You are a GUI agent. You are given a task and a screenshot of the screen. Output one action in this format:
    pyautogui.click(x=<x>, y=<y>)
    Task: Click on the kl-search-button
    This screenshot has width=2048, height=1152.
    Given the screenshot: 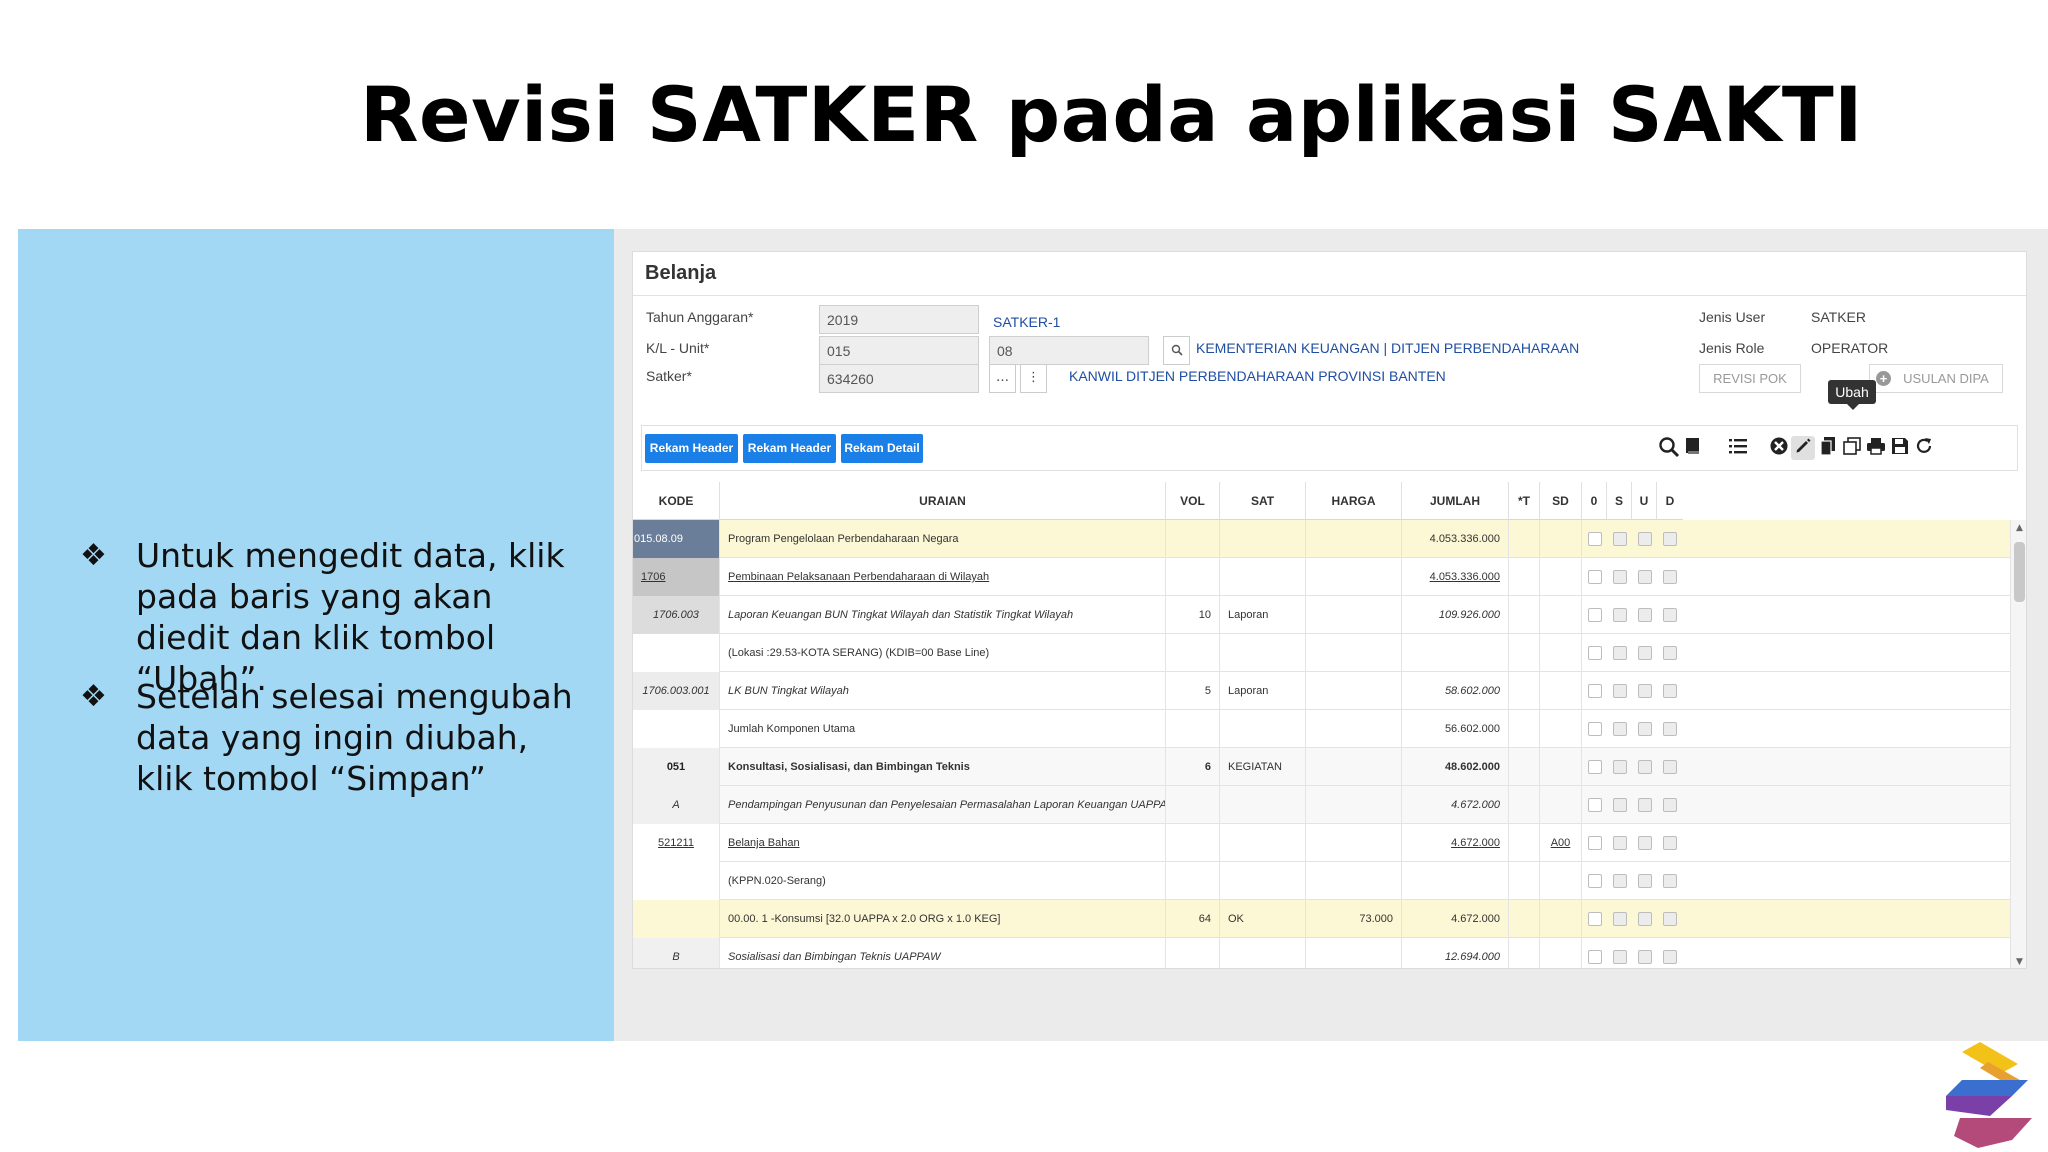 What is the action you would take?
    pyautogui.click(x=1176, y=350)
    